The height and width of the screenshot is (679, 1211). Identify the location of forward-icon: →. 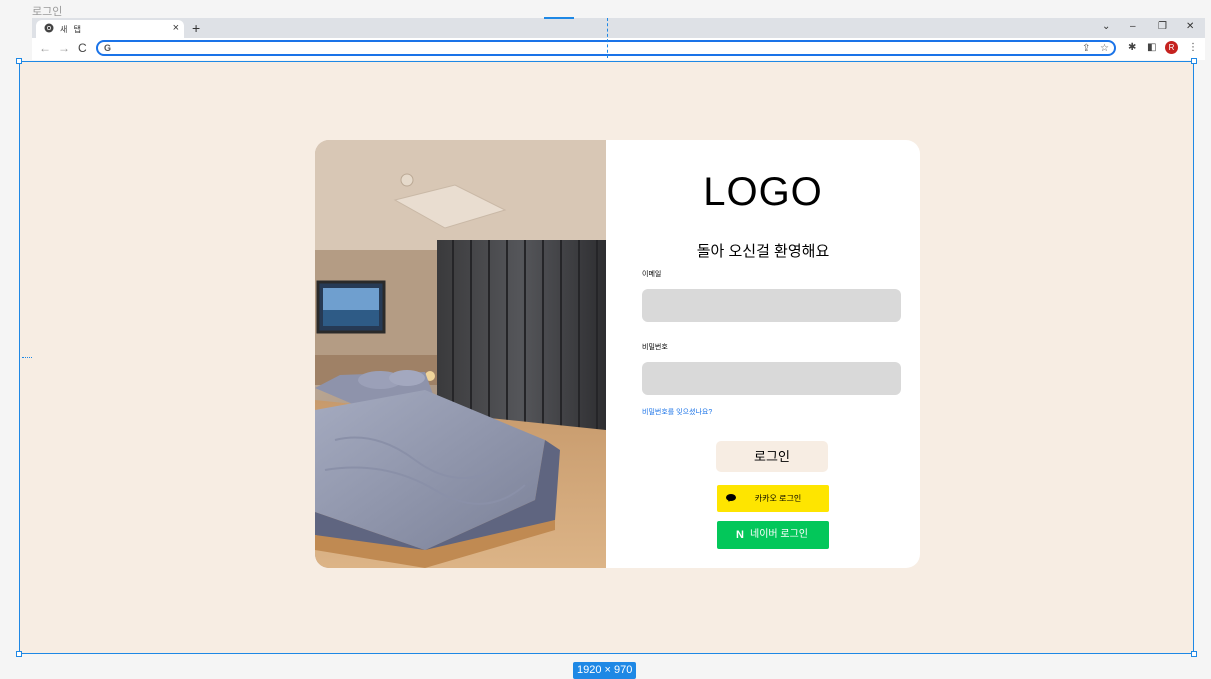
(64, 48).